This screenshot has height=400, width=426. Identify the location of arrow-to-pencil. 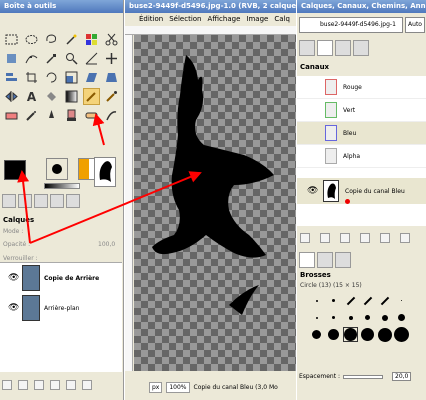
(98, 129).